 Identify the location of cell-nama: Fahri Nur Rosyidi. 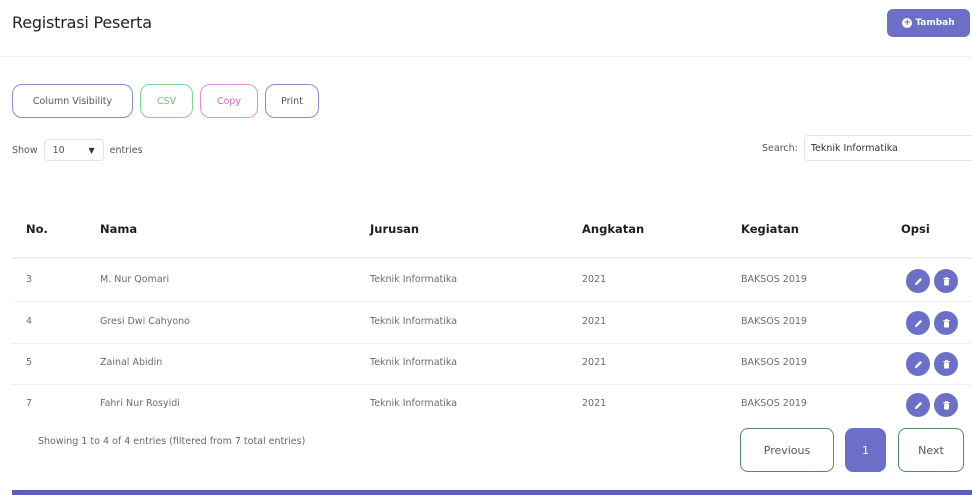
(140, 403).